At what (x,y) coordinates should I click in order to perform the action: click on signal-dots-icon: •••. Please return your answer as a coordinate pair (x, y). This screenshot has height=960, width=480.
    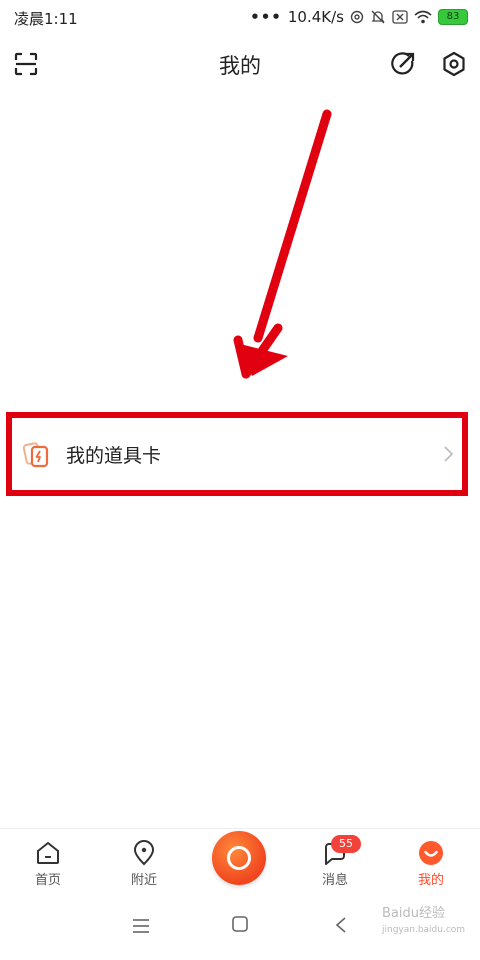
    Looking at the image, I should click on (266, 17).